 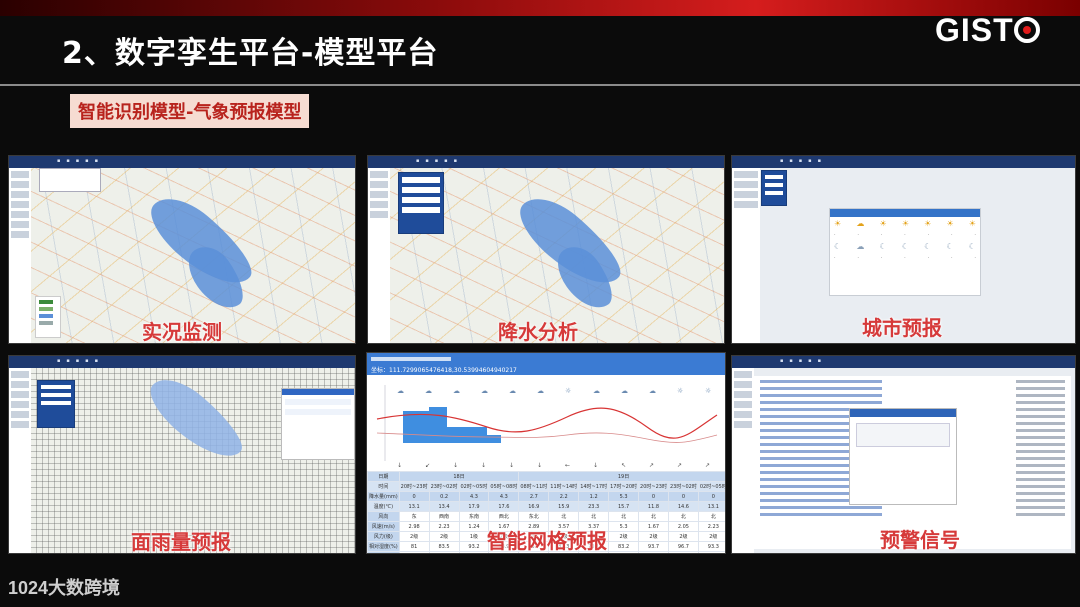 I want to click on weather-icons-night: ☾ ☁ ☾ ☾ ☾ ☾ ☾, so click(x=905, y=246).